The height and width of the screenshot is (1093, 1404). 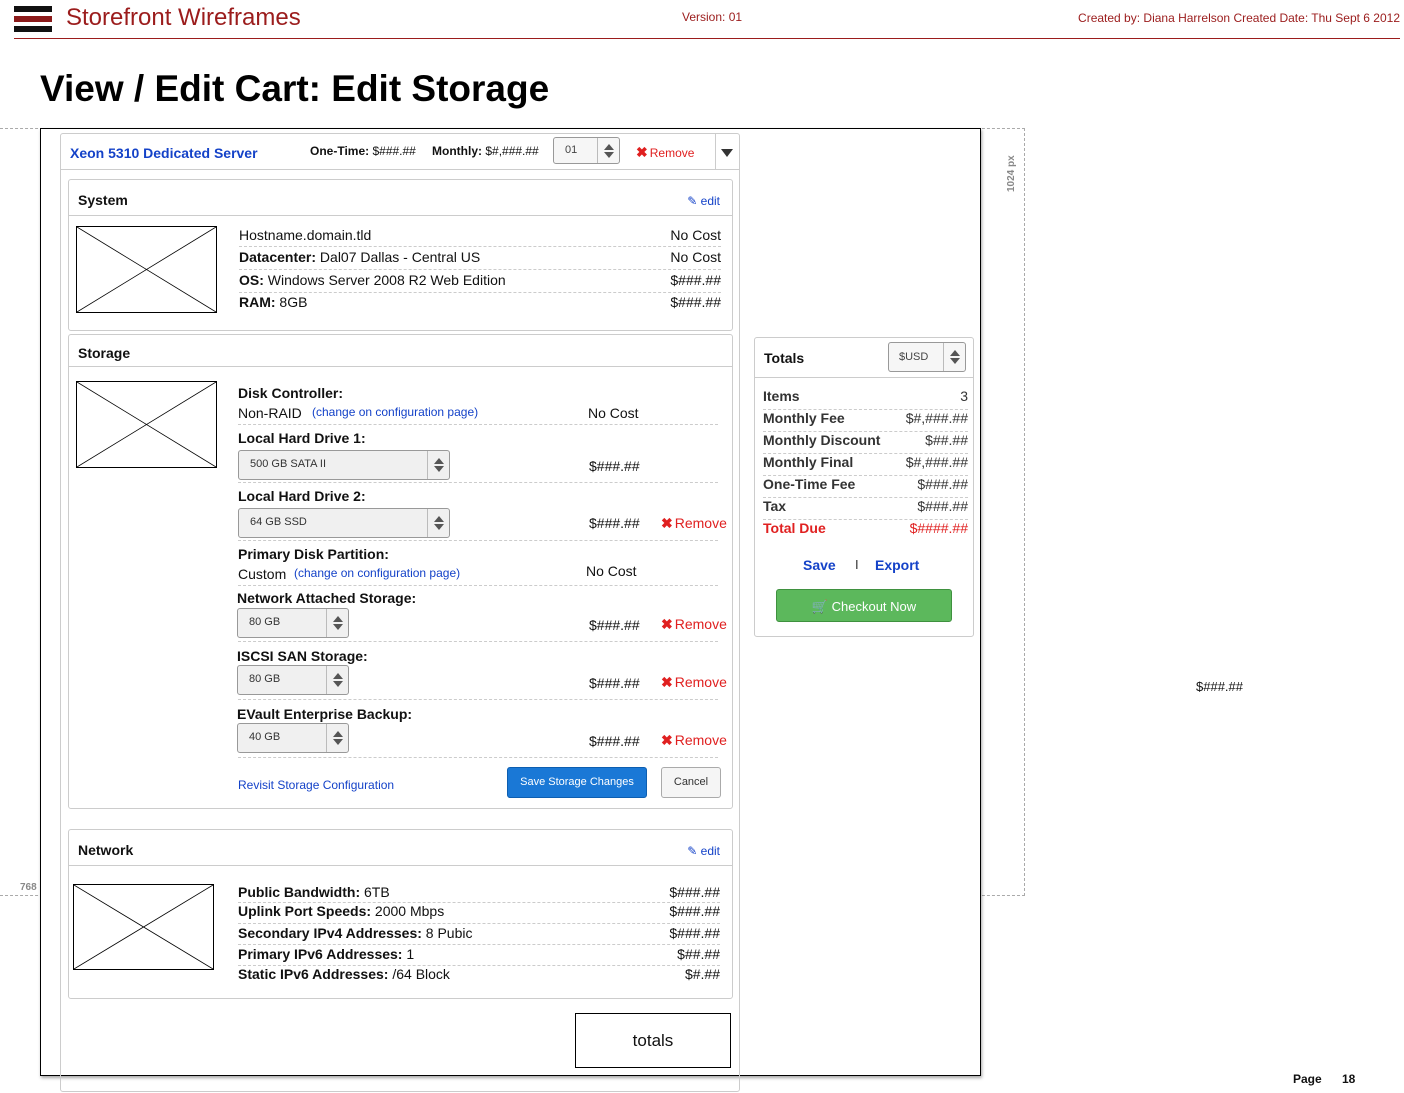 What do you see at coordinates (653, 1040) in the screenshot?
I see `totals-placeholder: totals` at bounding box center [653, 1040].